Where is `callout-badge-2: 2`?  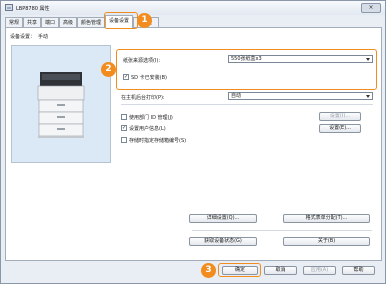 callout-badge-2: 2 is located at coordinates (108, 69).